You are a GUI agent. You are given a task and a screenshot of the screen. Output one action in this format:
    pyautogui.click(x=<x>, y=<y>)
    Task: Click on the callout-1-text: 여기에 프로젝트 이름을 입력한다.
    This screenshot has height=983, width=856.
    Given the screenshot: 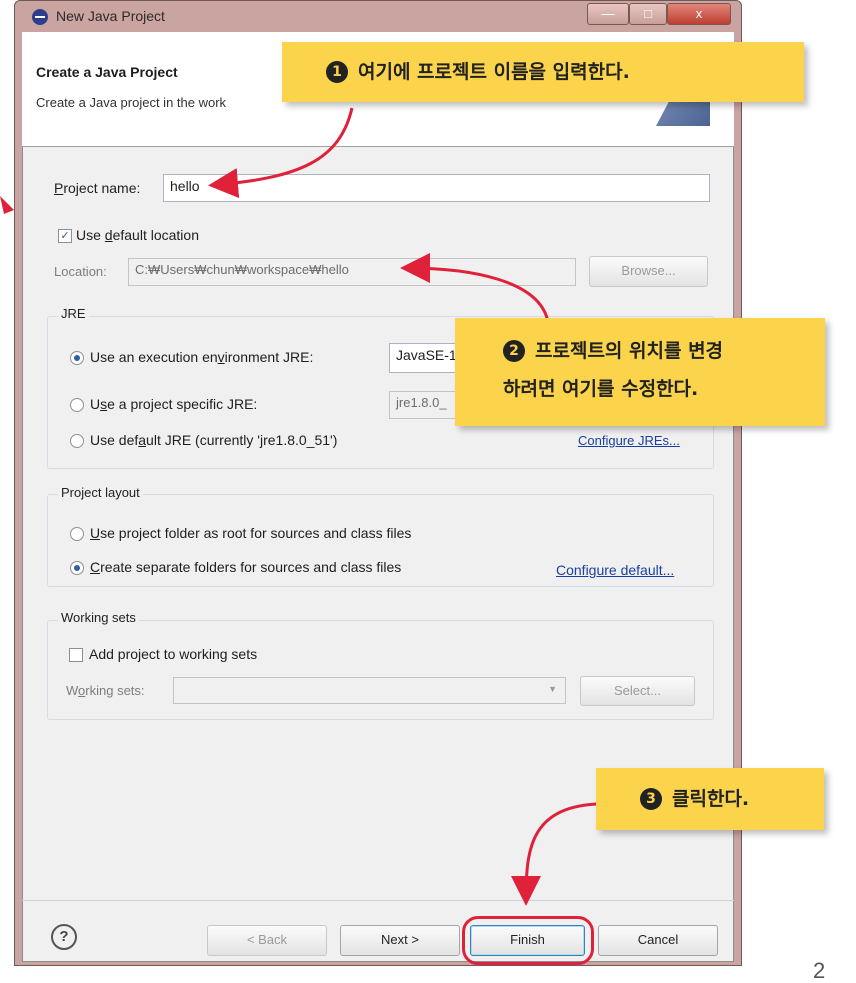 What is the action you would take?
    pyautogui.click(x=494, y=72)
    